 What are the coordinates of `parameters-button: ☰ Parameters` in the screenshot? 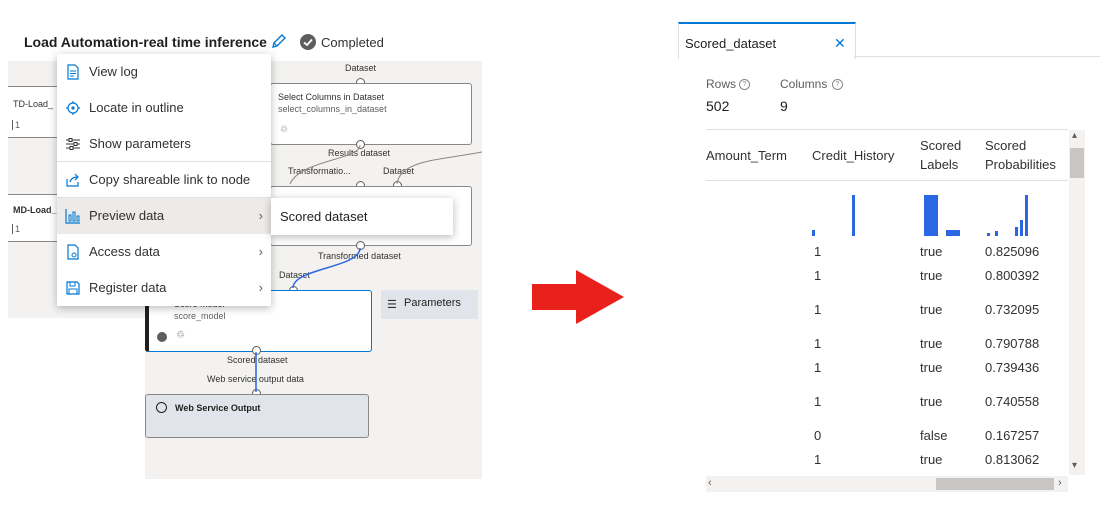 It's located at (429, 304).